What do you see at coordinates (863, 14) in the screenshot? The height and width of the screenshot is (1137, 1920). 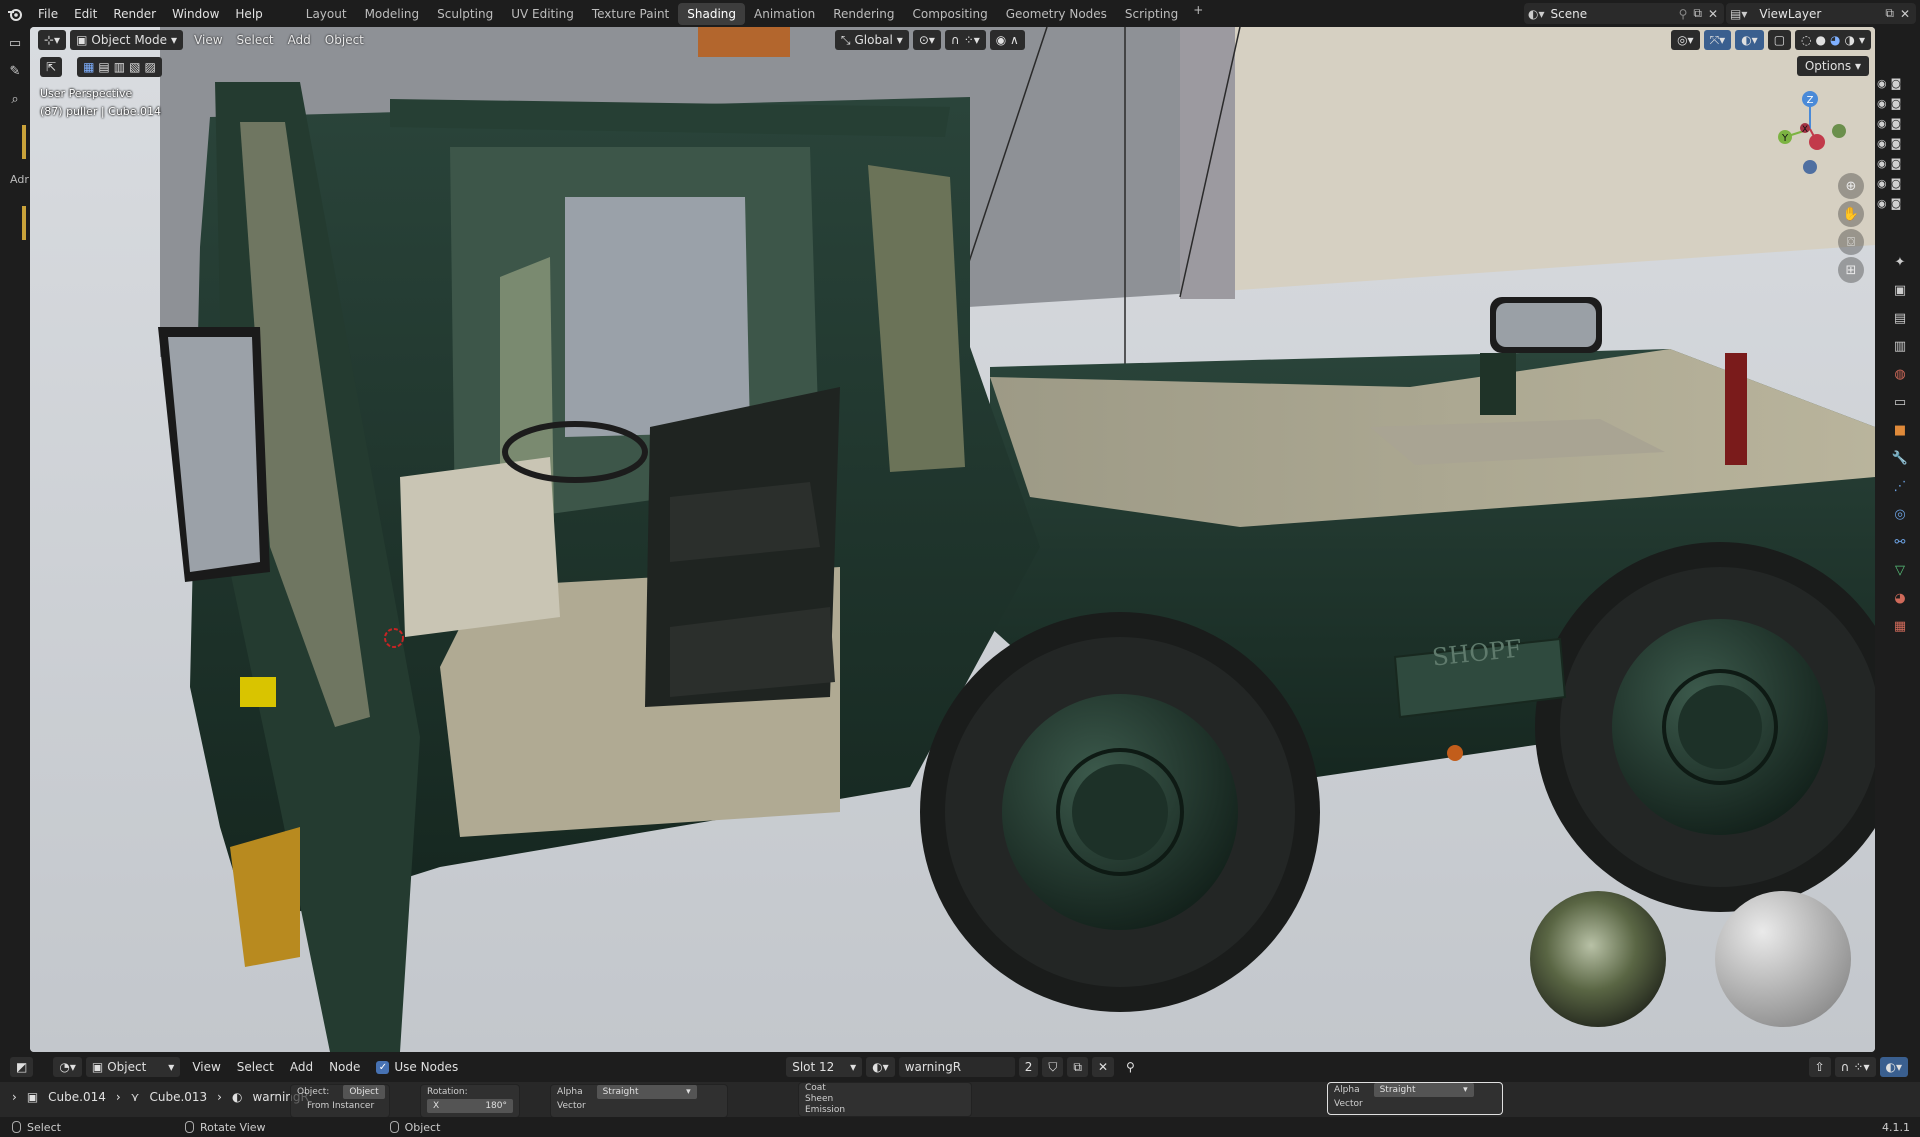 I see `tab-rendering: Rendering` at bounding box center [863, 14].